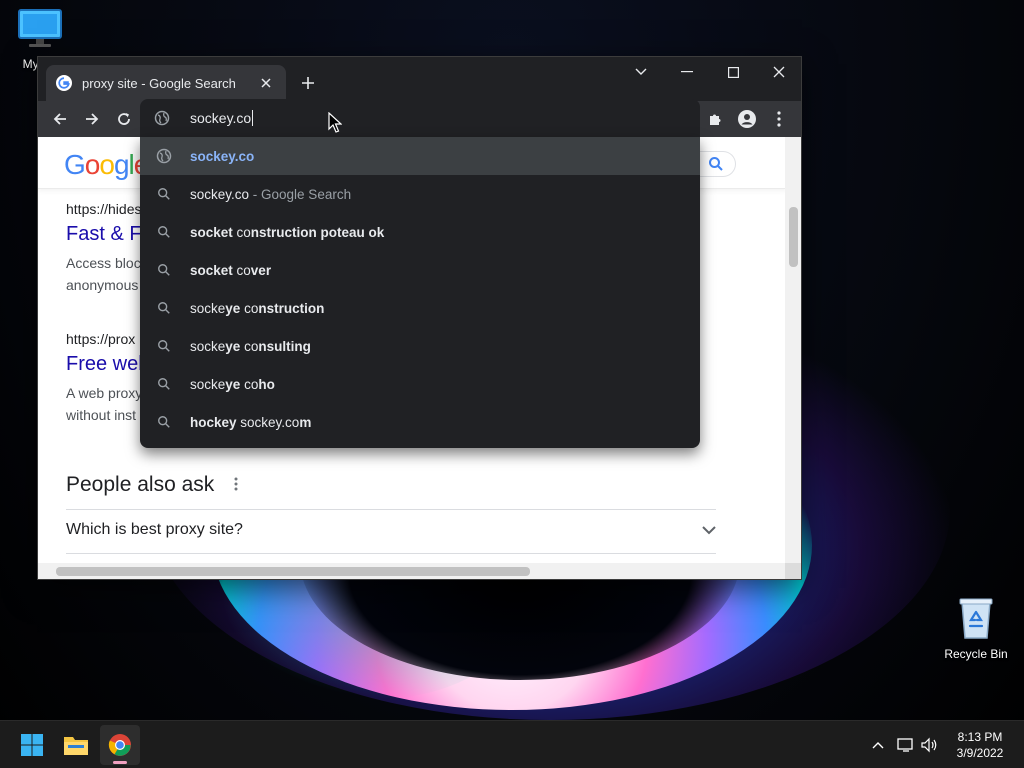  Describe the element at coordinates (420, 232) in the screenshot. I see `omnibox-suggestion: socket construction poteau ok` at that location.